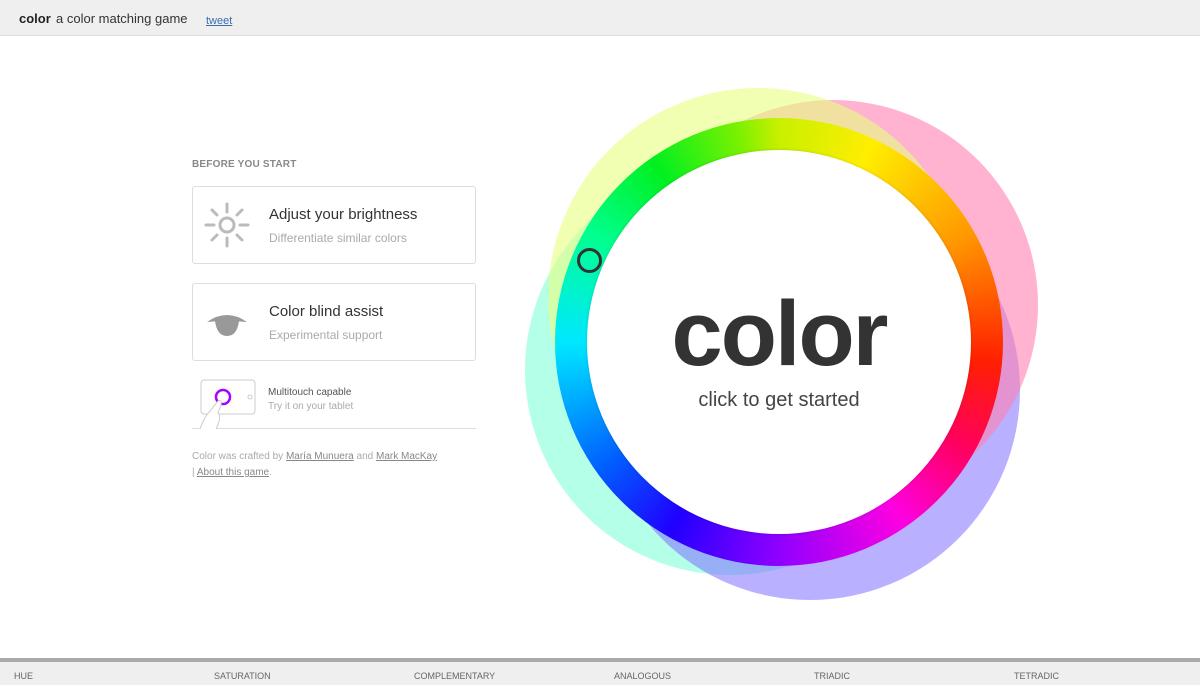  I want to click on sun-icon, so click(227, 225).